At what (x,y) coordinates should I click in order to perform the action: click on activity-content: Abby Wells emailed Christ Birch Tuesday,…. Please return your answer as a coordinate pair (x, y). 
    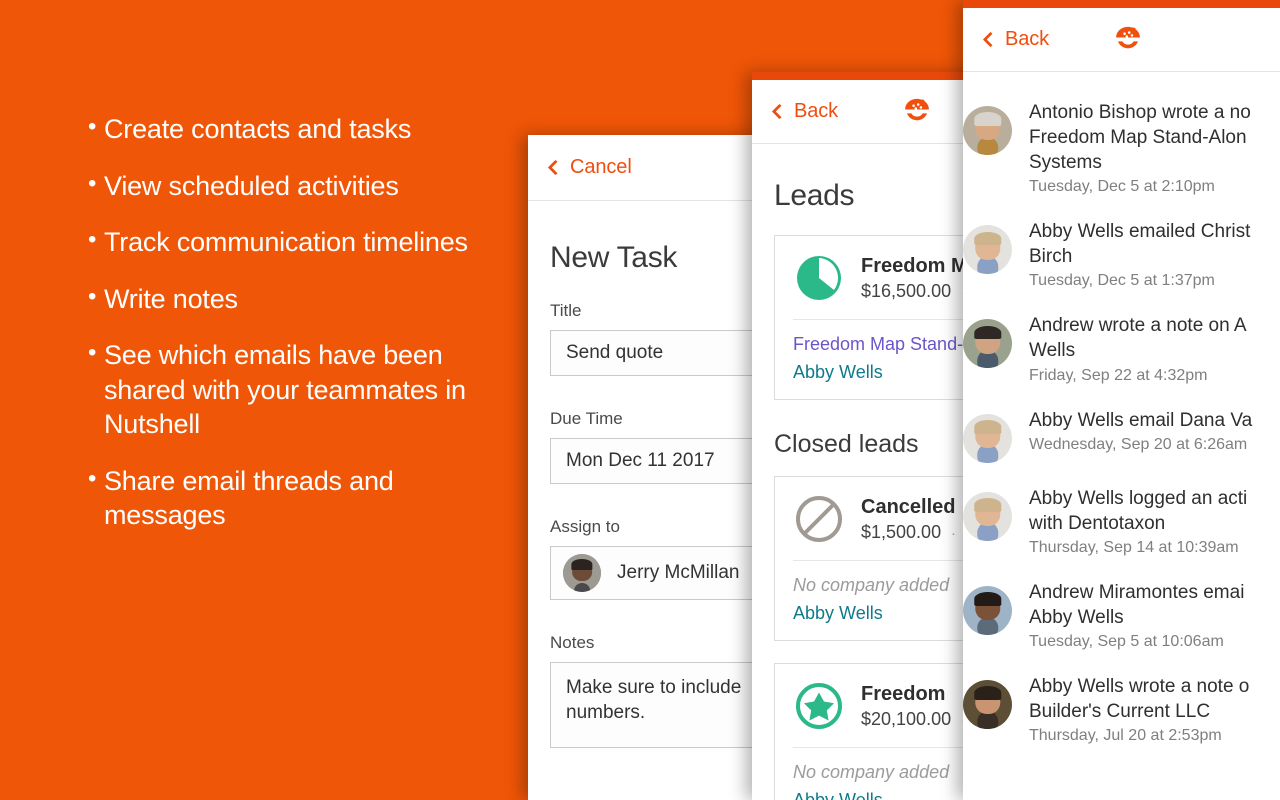
    Looking at the image, I should click on (1154, 254).